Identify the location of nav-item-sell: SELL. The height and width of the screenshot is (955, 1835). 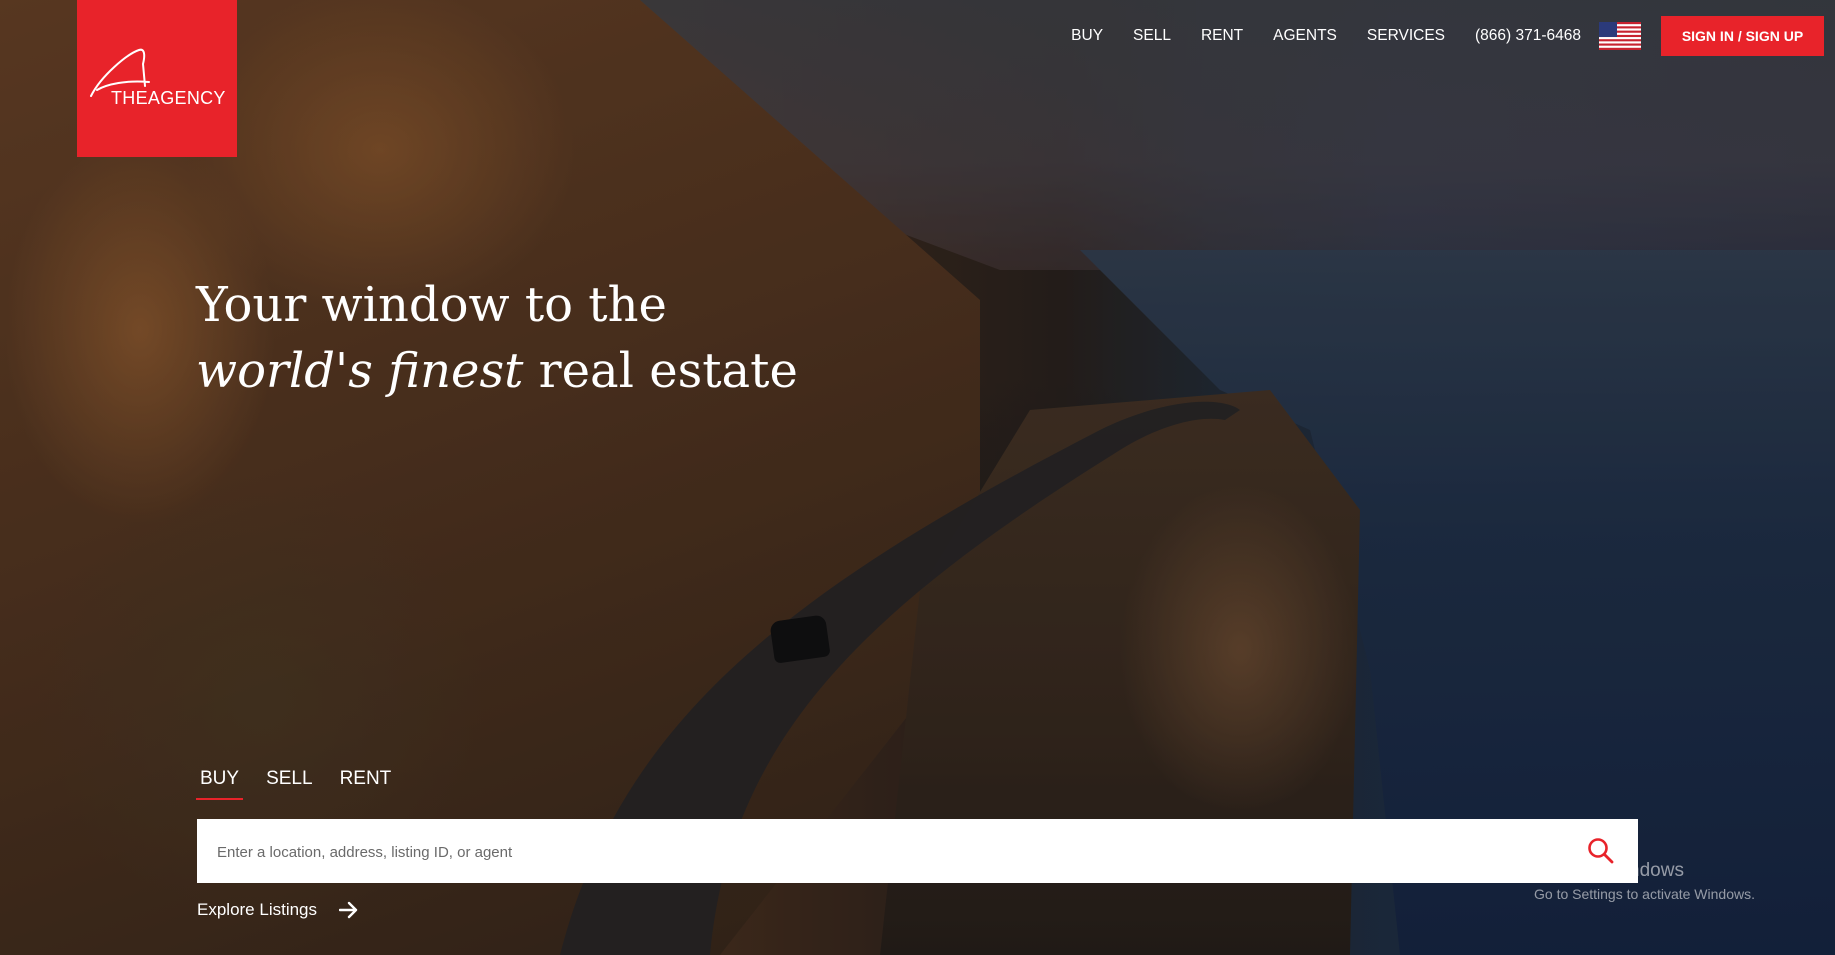
(1152, 36).